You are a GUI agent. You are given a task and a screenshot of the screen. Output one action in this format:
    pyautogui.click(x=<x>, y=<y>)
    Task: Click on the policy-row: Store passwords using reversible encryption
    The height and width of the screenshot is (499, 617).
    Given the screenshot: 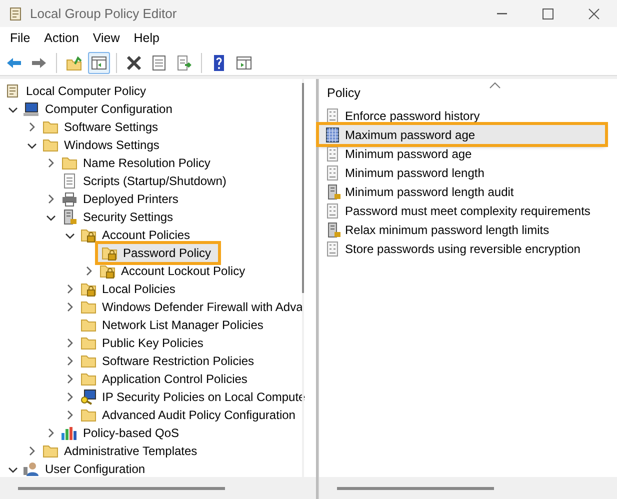 What is the action you would take?
    pyautogui.click(x=462, y=248)
    